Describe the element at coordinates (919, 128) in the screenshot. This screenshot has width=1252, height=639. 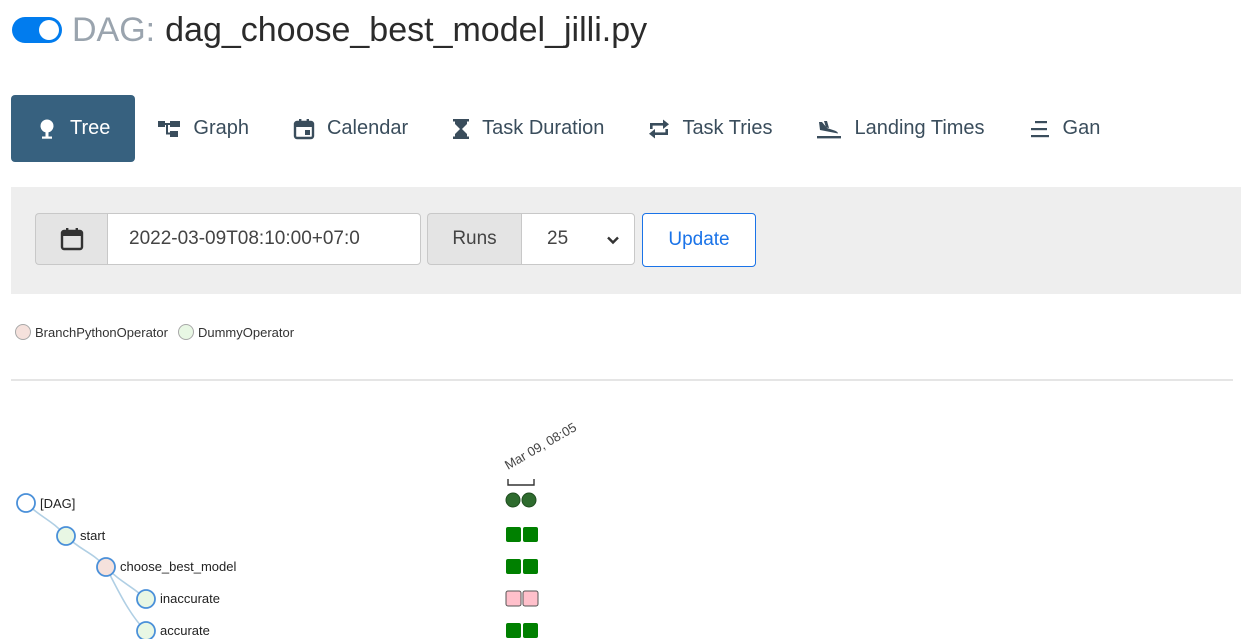
I see `tab-label: Landing Times` at that location.